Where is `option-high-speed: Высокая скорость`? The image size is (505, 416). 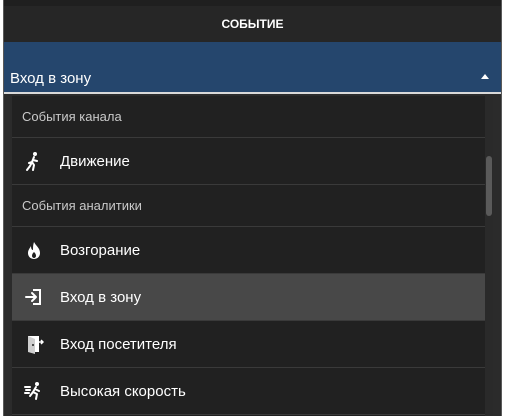 option-high-speed: Высокая скорость is located at coordinates (252, 391).